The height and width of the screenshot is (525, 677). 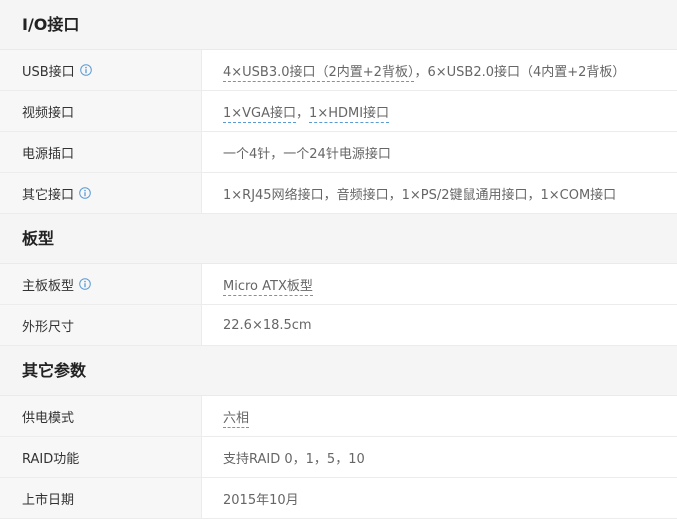 I want to click on spec-value: 2015年10月, so click(x=439, y=498).